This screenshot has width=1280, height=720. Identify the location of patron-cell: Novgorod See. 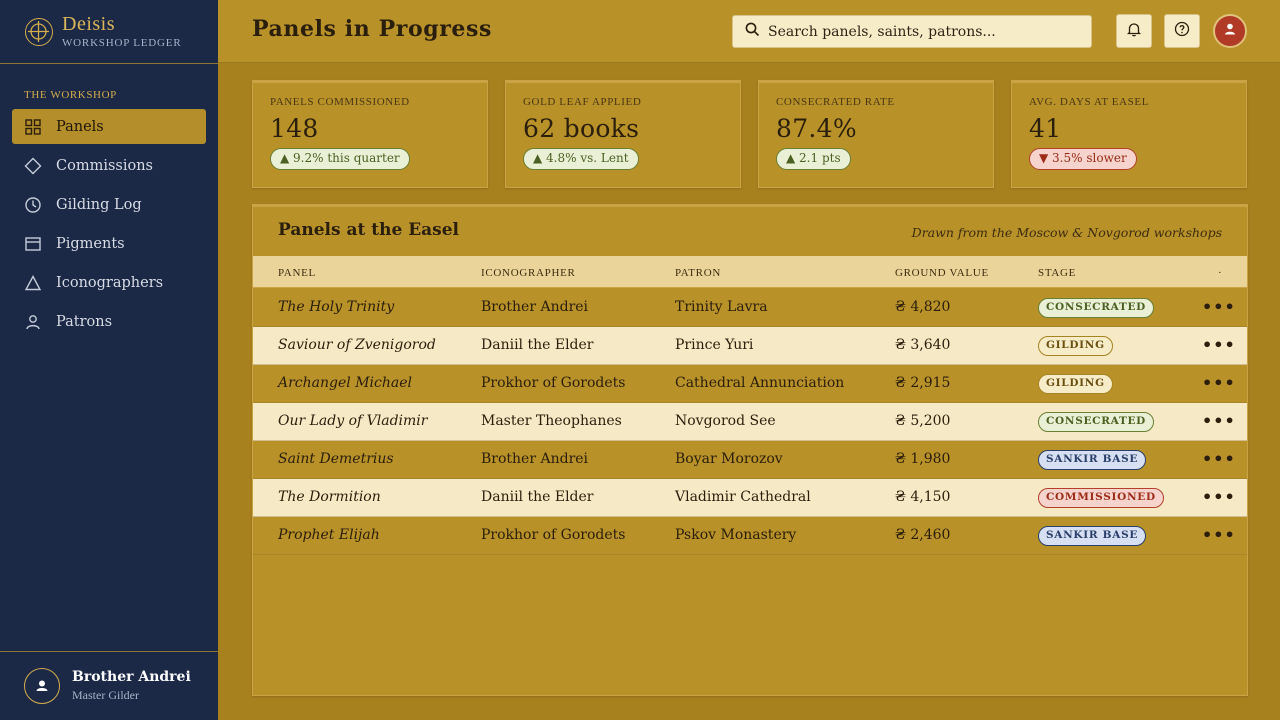
(725, 421).